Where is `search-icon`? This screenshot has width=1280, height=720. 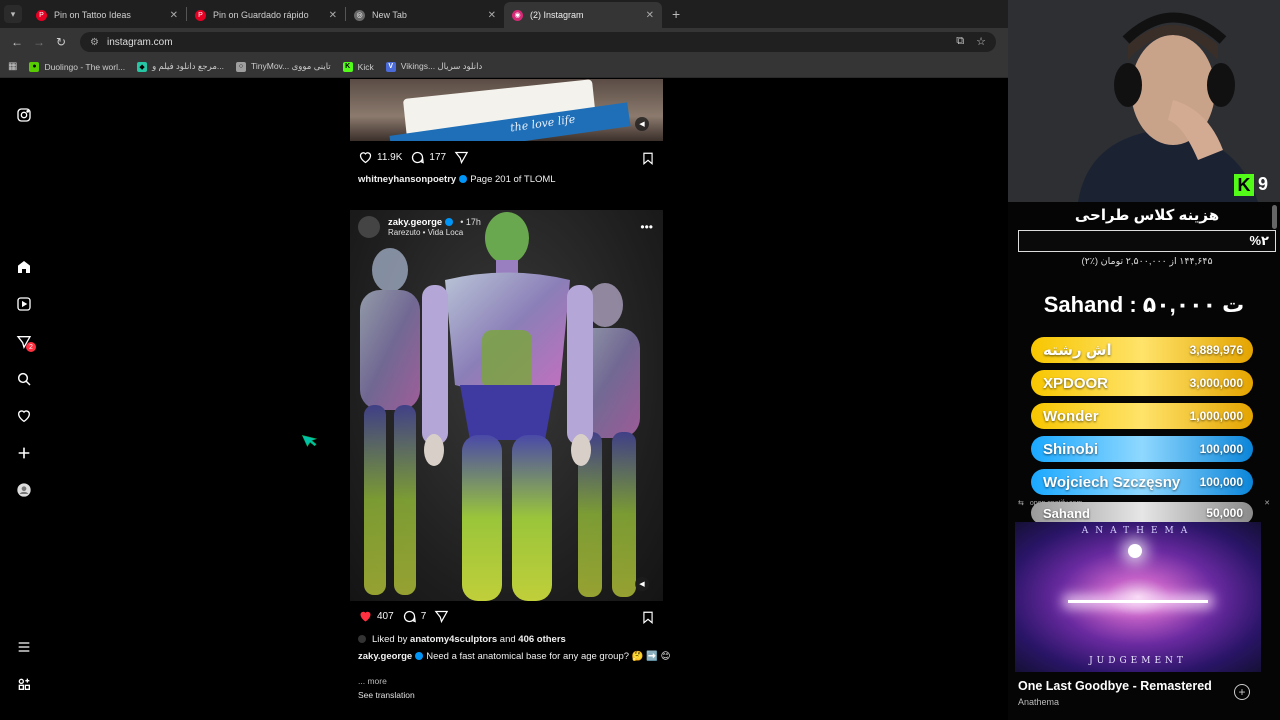 search-icon is located at coordinates (24, 379).